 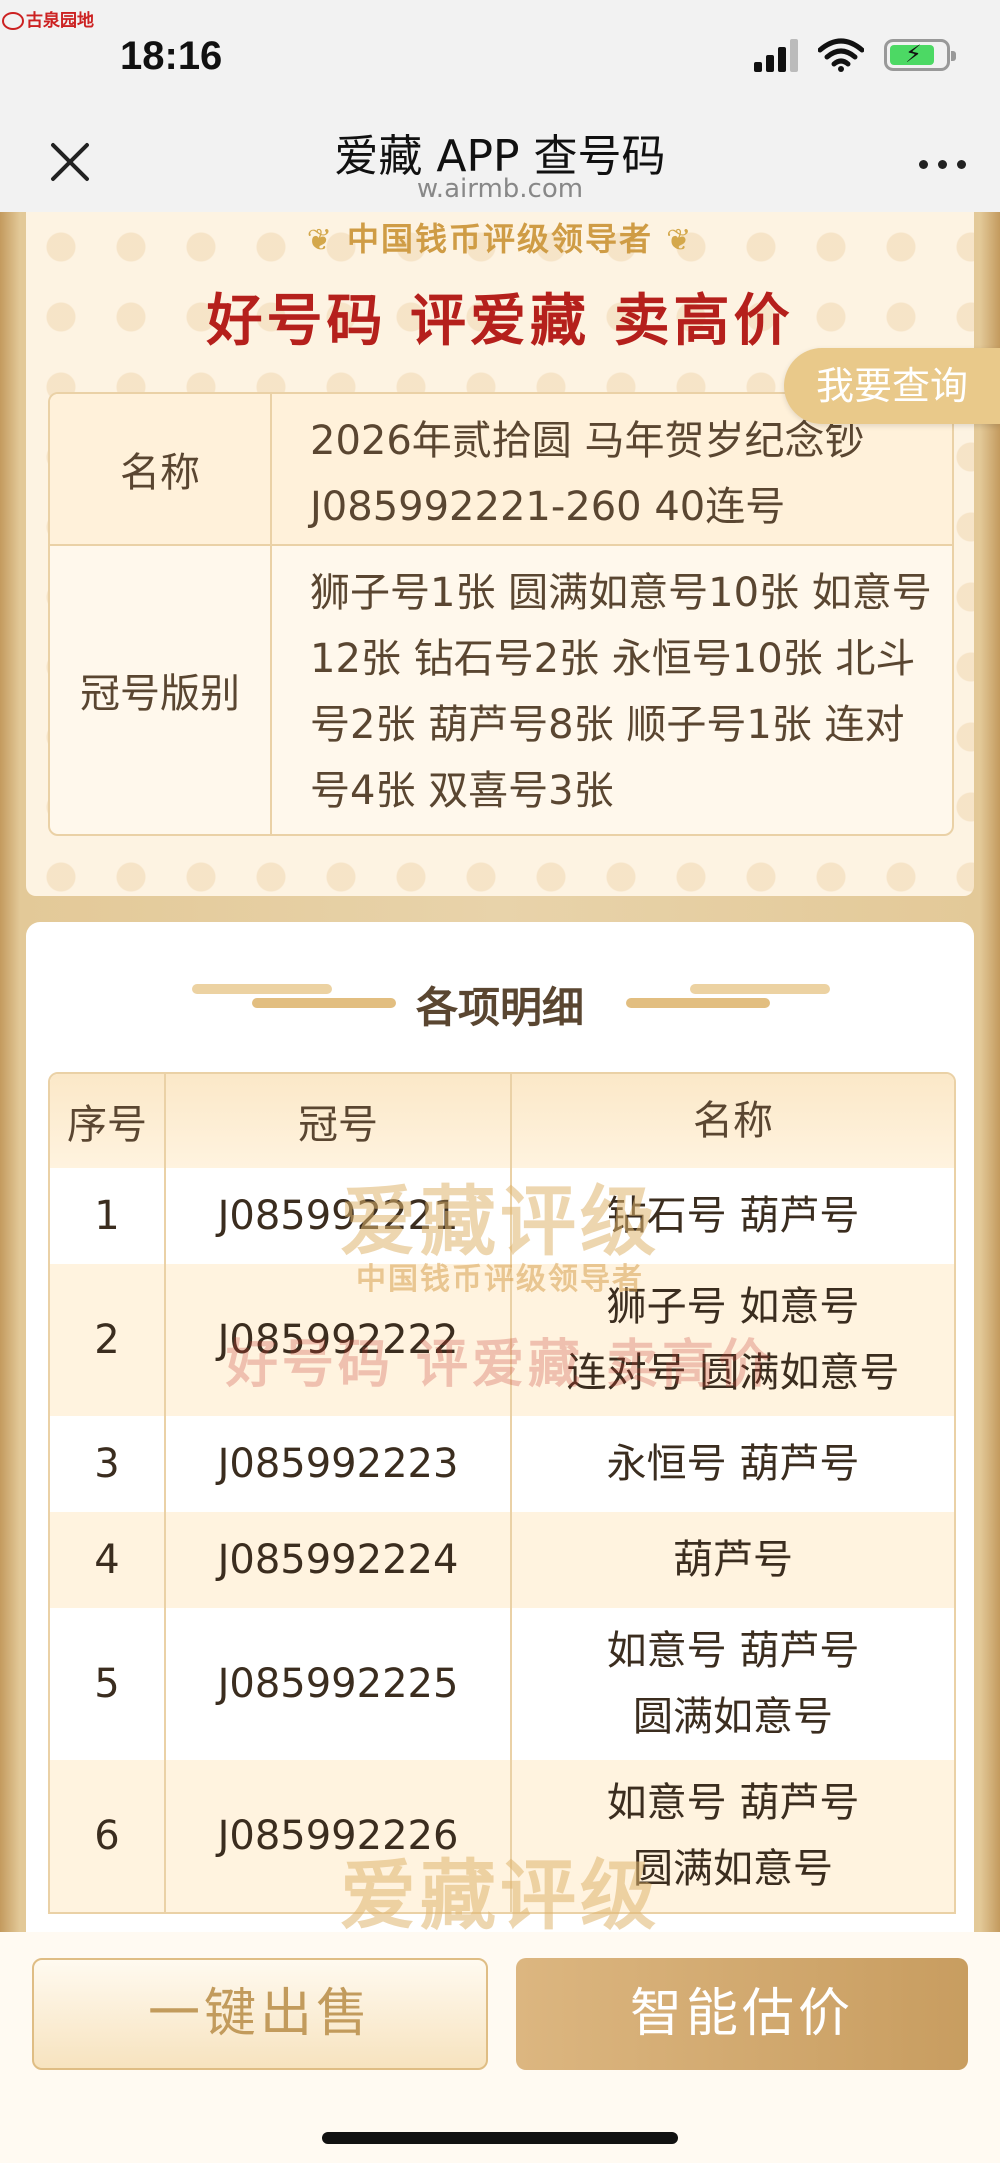 I want to click on table-row: 5 J085992225 如意号 葫芦号 圆满如意号, so click(x=502, y=1684).